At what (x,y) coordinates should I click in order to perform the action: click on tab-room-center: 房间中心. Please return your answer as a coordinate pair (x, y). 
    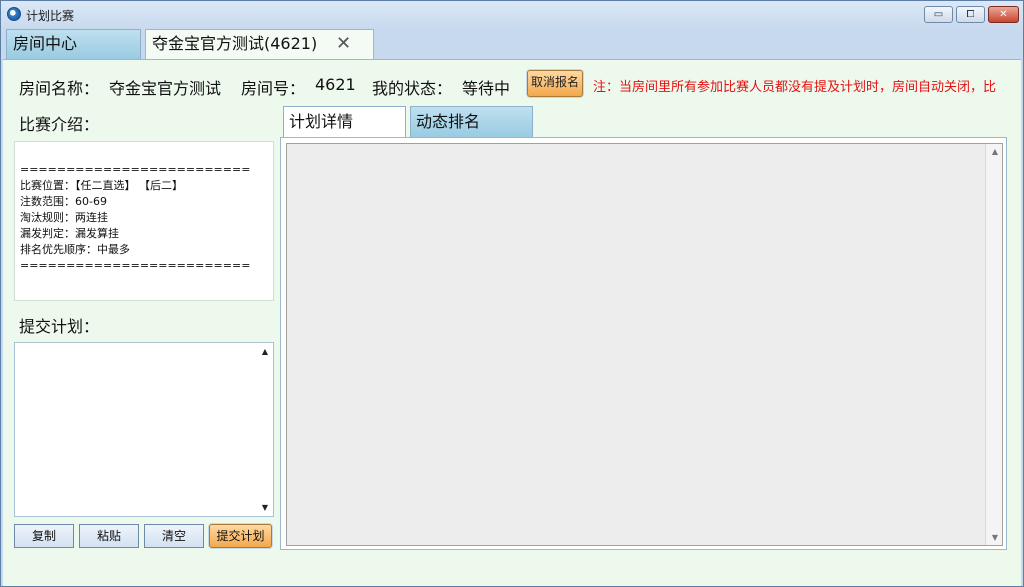
    Looking at the image, I should click on (73, 44).